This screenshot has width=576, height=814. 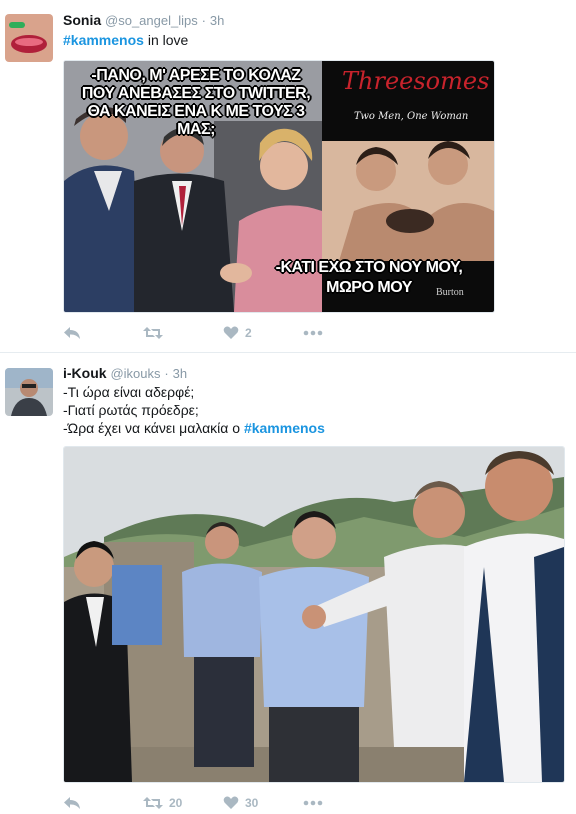 I want to click on book-author: Burton, so click(x=450, y=292).